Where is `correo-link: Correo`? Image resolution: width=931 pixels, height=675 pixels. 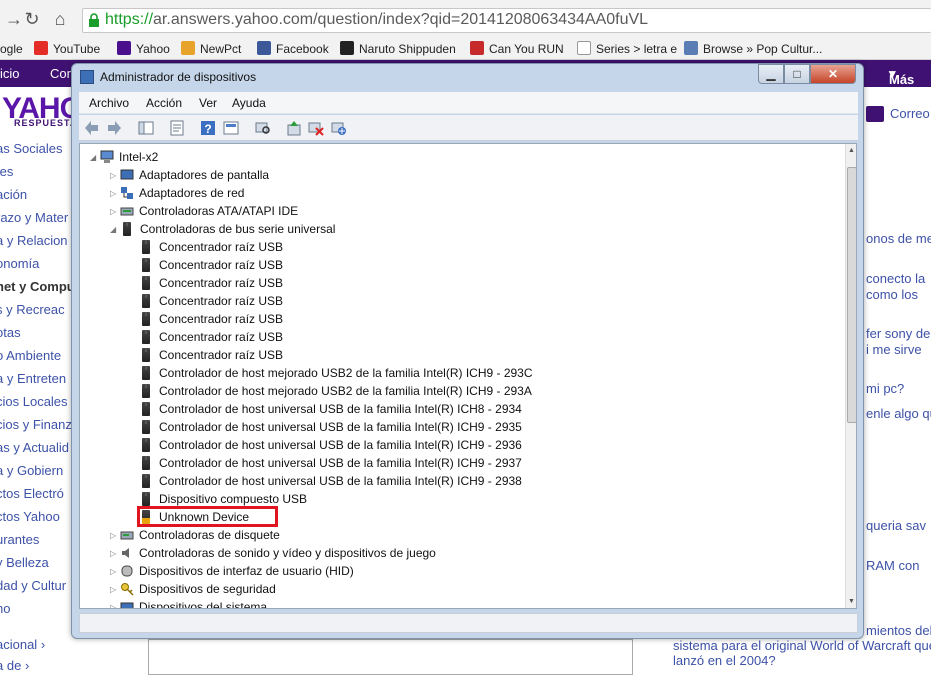 correo-link: Correo is located at coordinates (910, 113).